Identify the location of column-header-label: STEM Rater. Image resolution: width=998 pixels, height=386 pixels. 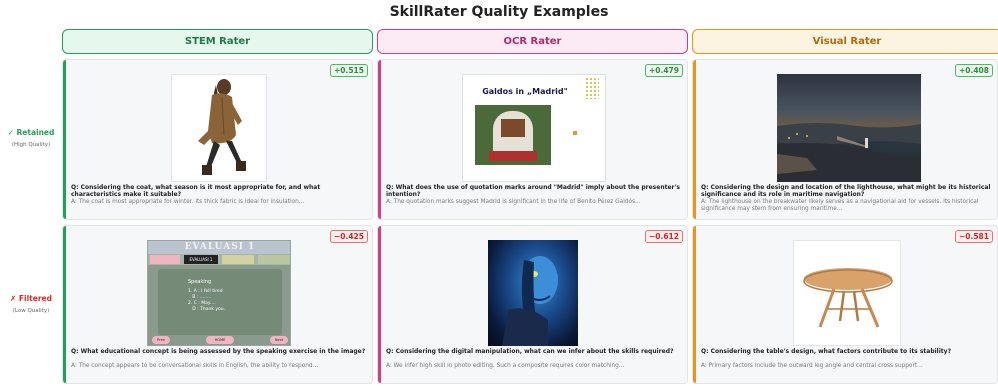
(217, 41).